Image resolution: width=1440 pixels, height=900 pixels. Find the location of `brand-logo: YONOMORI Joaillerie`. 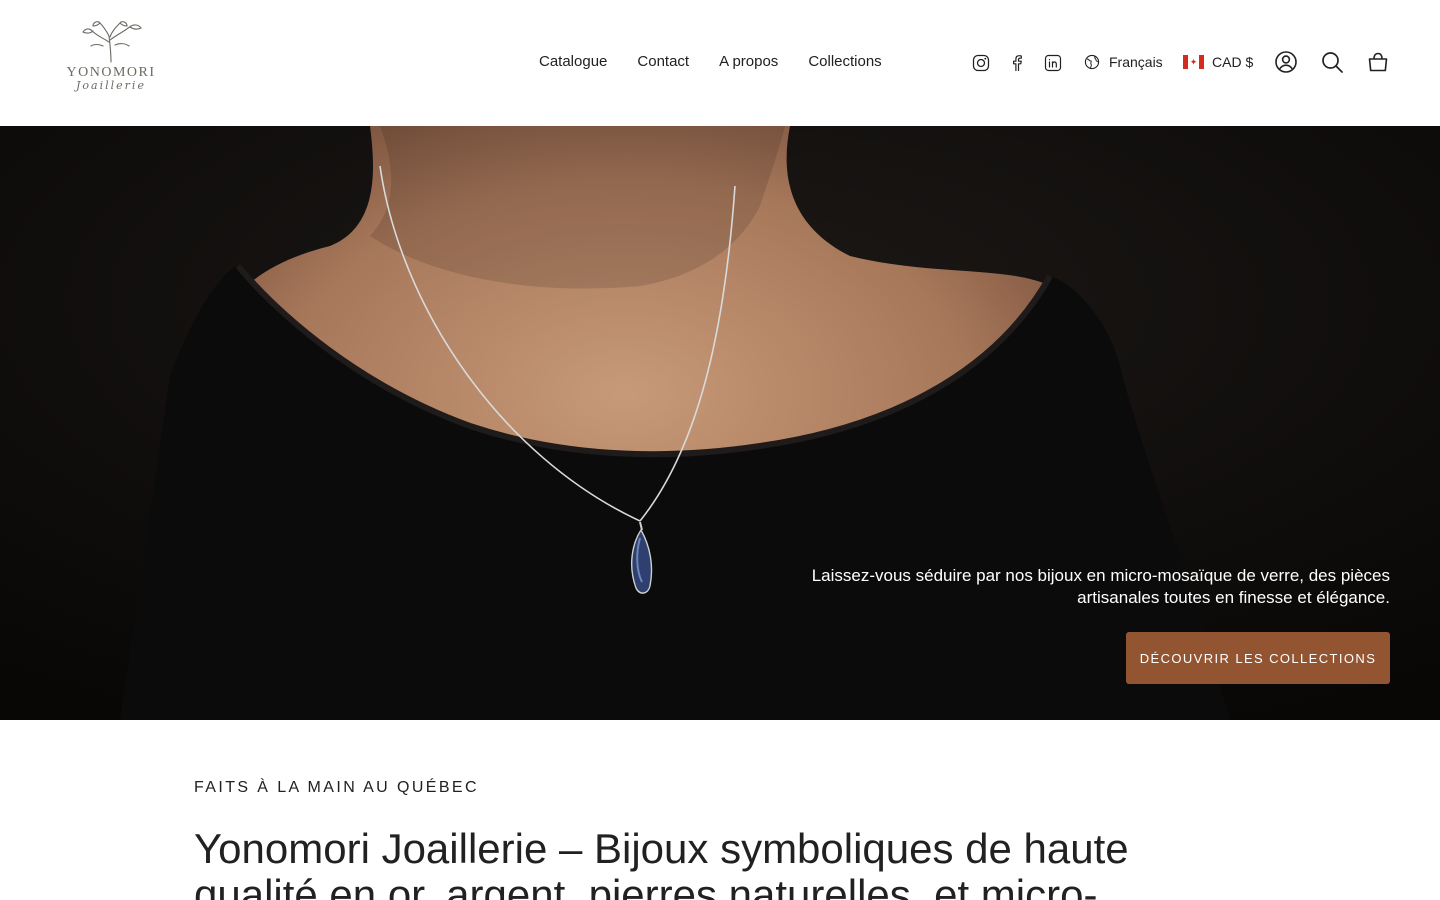

brand-logo: YONOMORI Joaillerie is located at coordinates (111, 63).